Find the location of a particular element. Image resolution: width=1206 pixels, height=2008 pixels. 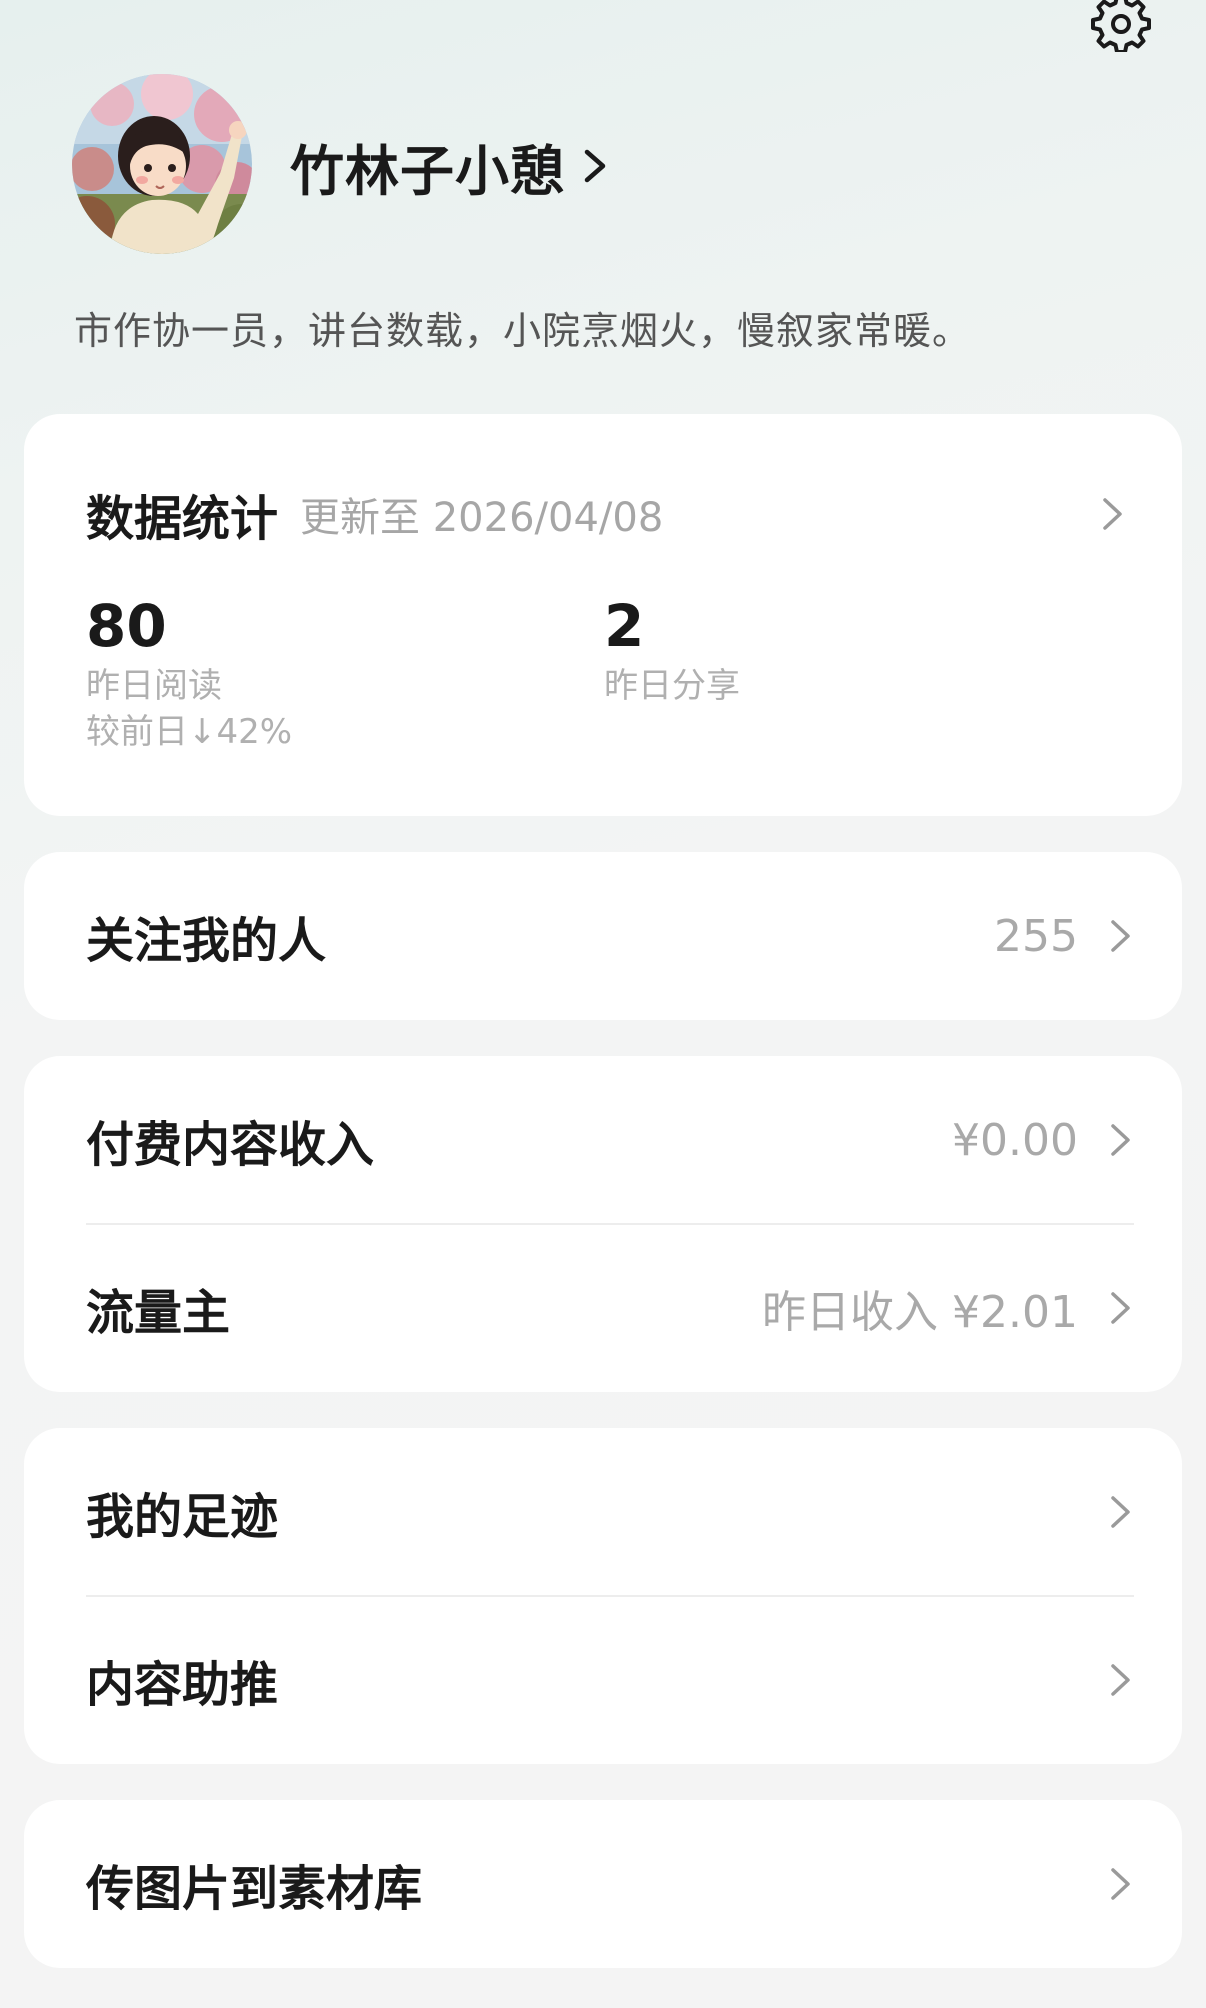

traffic-owner-label: 流量主 is located at coordinates (158, 1313).